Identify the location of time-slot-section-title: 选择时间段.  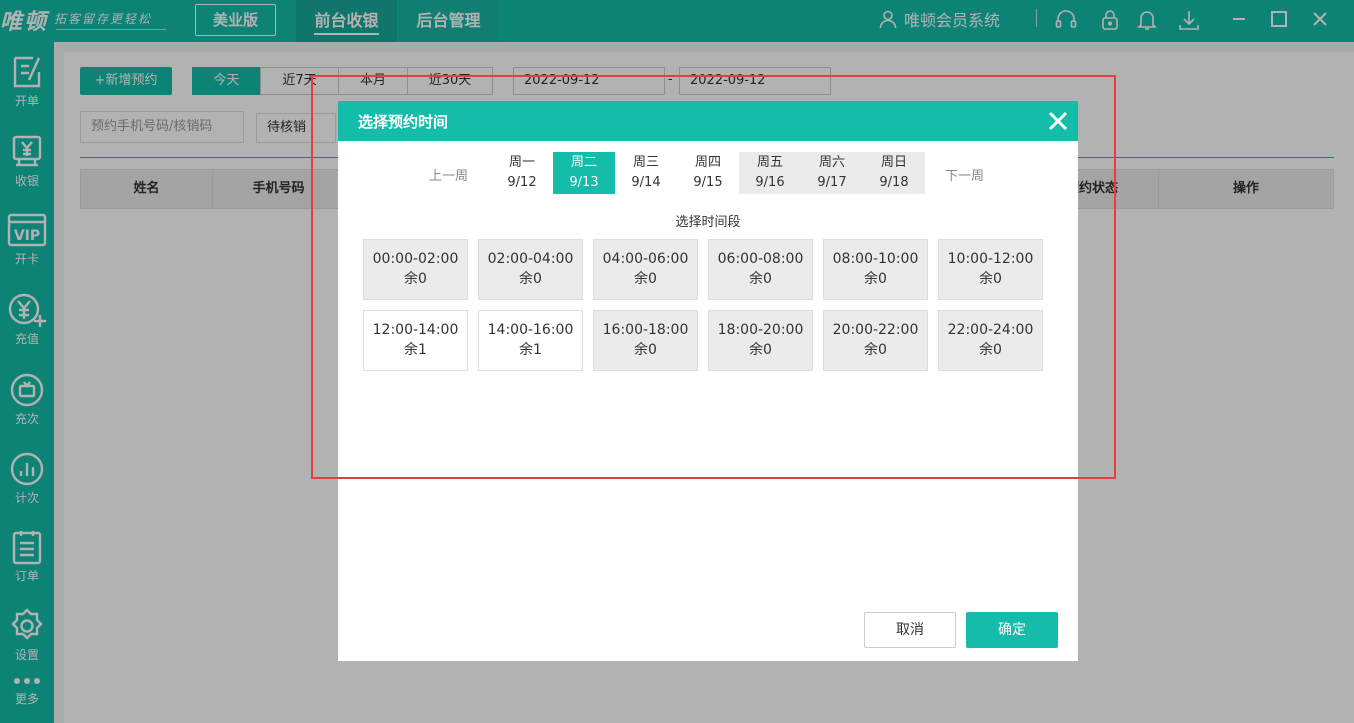
(708, 222).